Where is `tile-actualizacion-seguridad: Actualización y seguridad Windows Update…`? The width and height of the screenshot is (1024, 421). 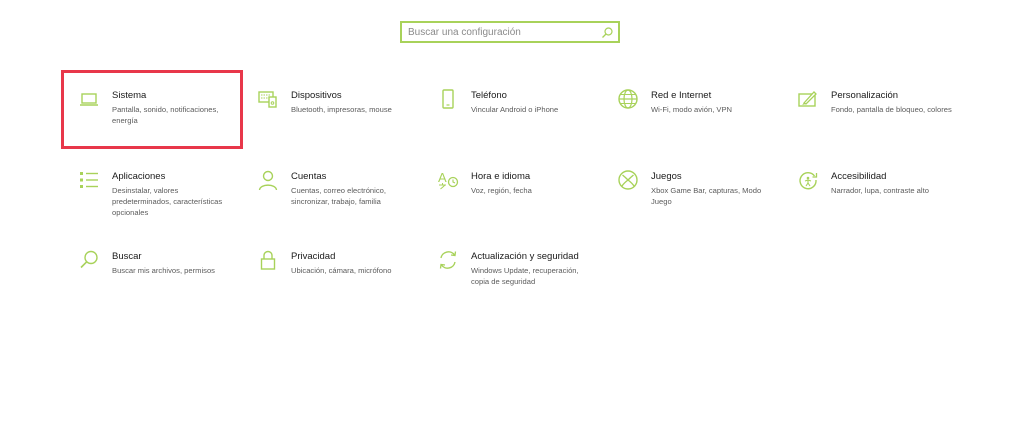 tile-actualizacion-seguridad: Actualización y seguridad Windows Update… is located at coordinates (502, 263).